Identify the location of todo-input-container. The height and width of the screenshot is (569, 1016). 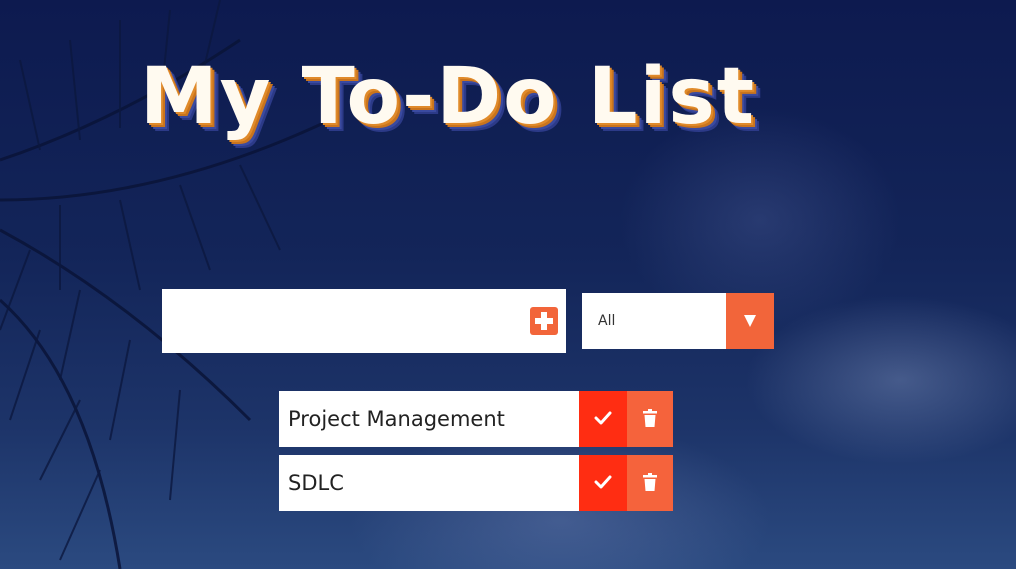
(364, 321).